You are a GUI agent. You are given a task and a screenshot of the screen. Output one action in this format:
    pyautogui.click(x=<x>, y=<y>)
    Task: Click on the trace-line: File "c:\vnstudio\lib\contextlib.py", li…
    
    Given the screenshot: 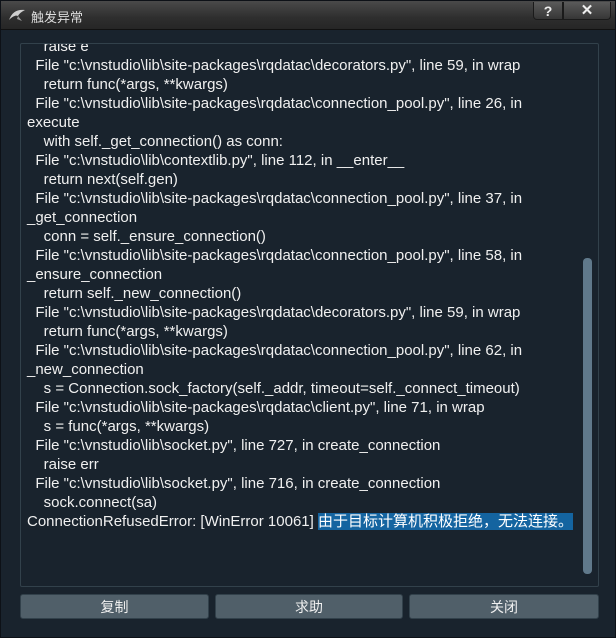 What is the action you would take?
    pyautogui.click(x=216, y=160)
    